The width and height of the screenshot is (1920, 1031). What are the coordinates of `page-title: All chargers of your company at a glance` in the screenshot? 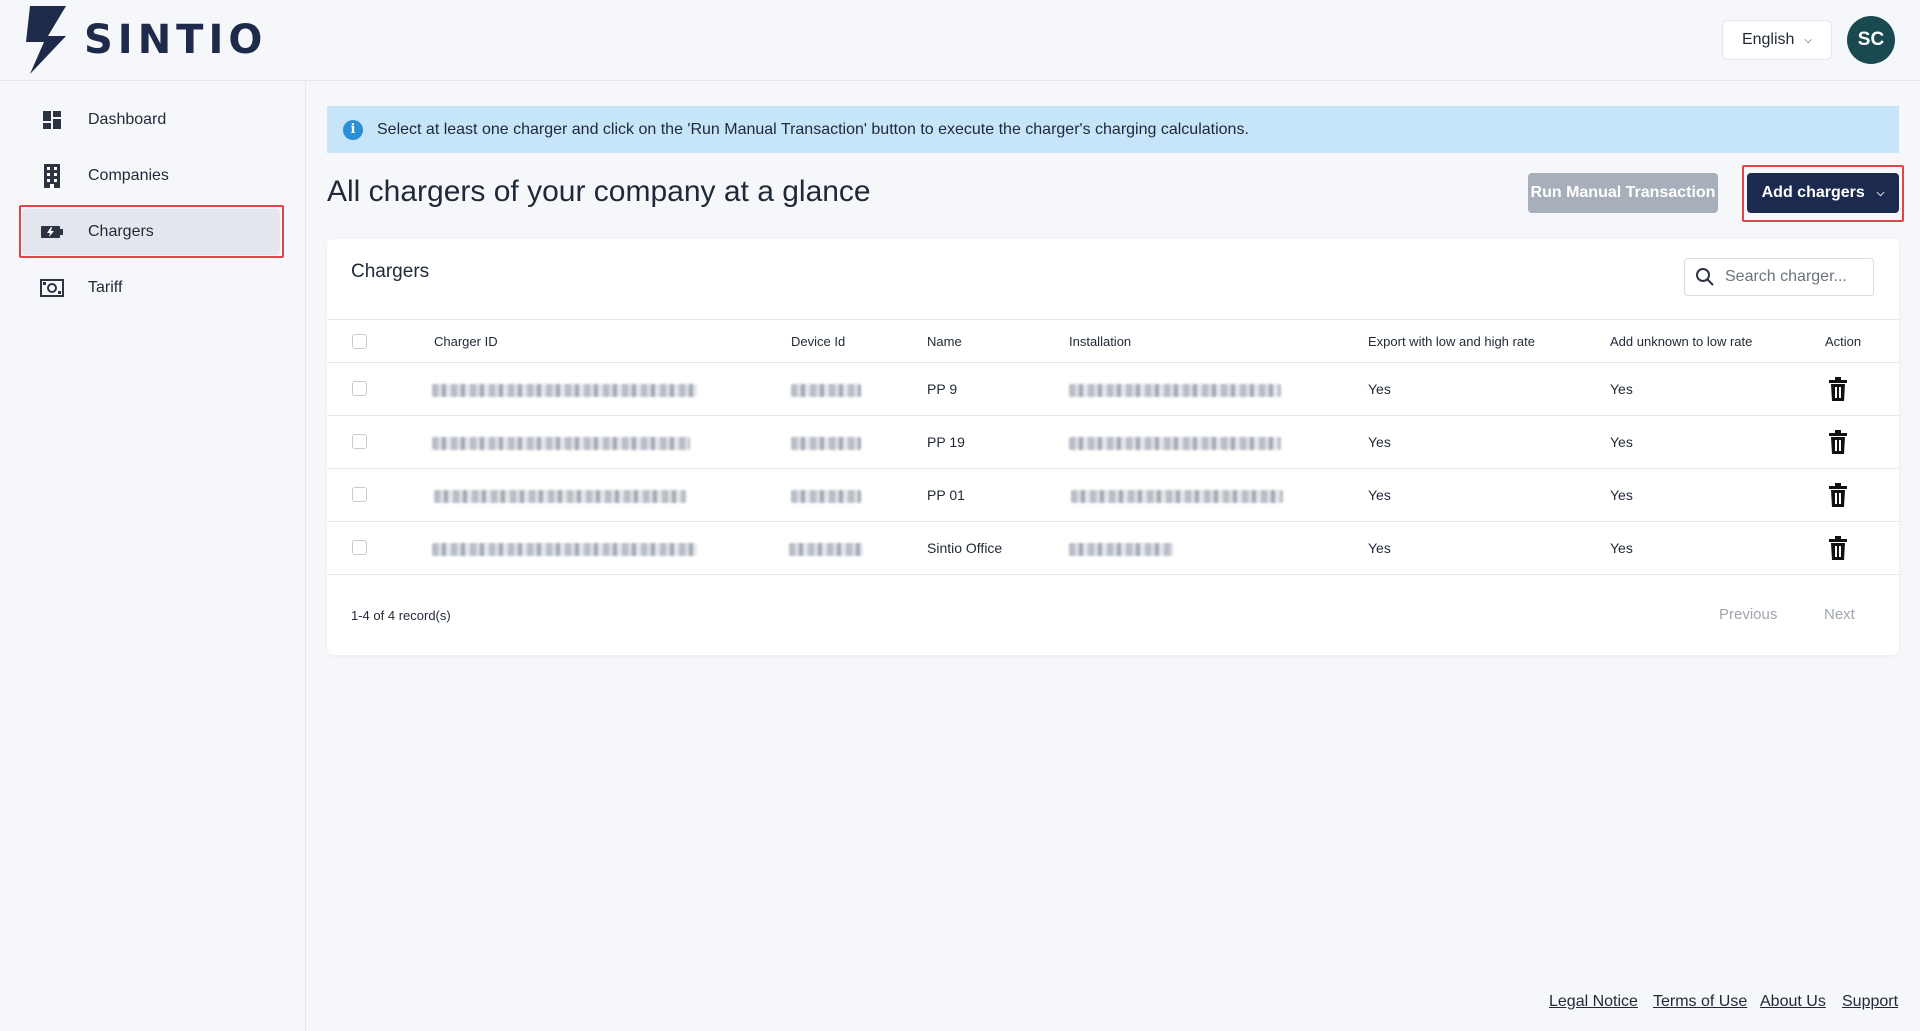 It's located at (599, 191).